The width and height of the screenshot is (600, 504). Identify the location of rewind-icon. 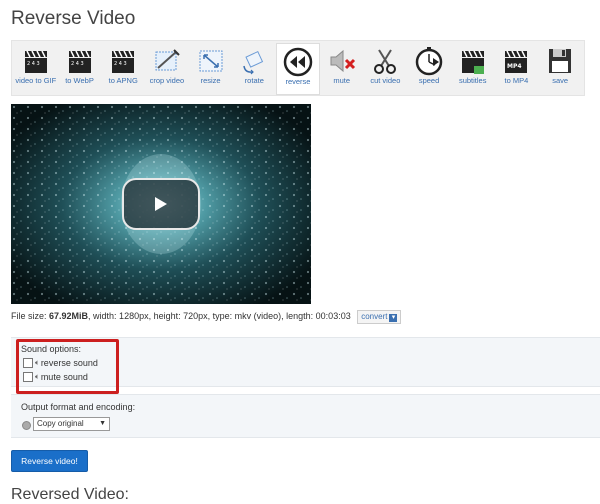
(298, 62).